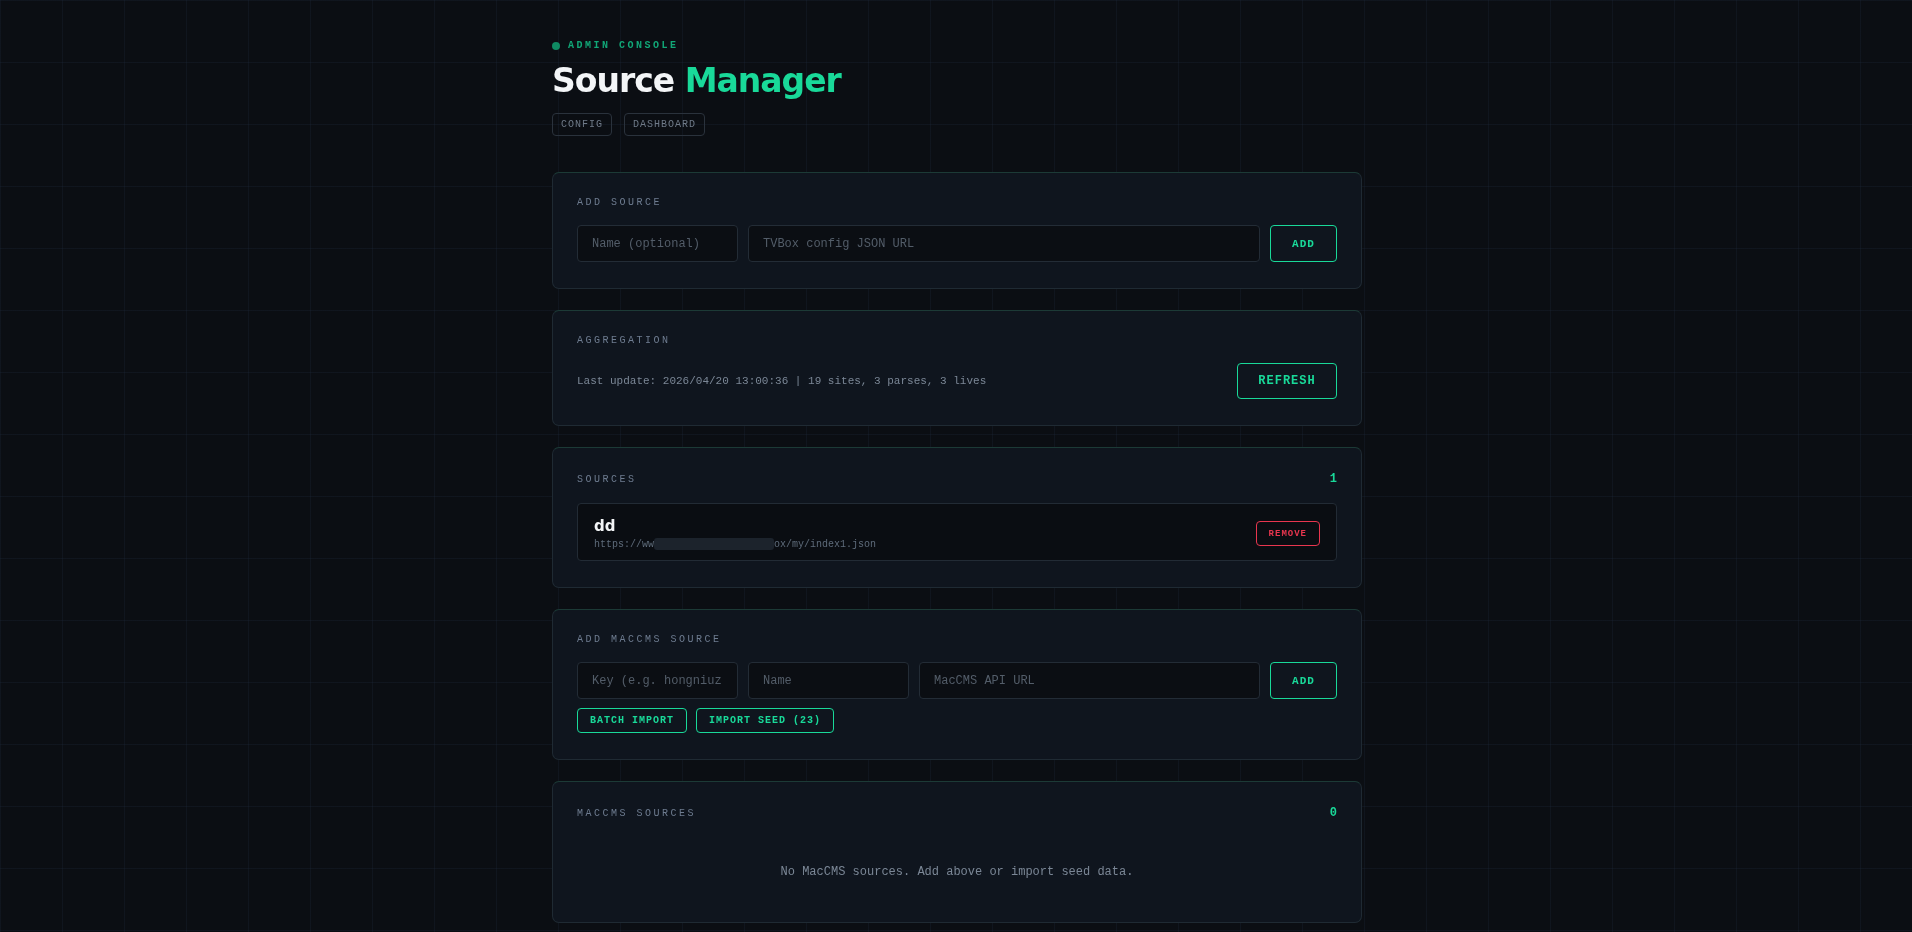 This screenshot has height=932, width=1912. I want to click on nav-link: DASHBOARD, so click(665, 124).